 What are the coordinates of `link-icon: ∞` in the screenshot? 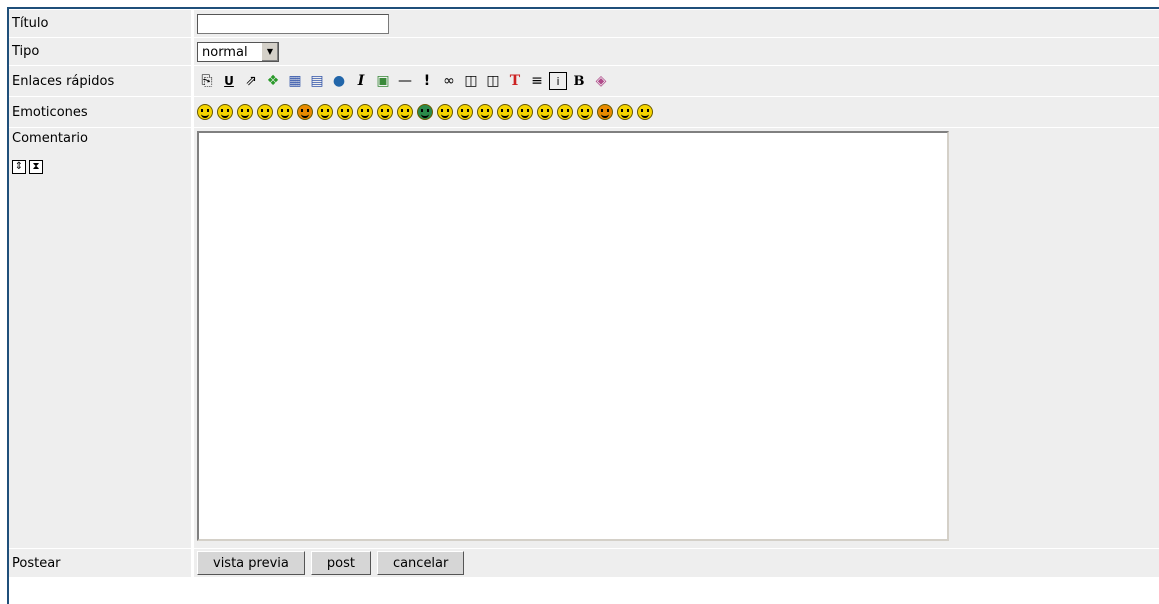 It's located at (449, 81).